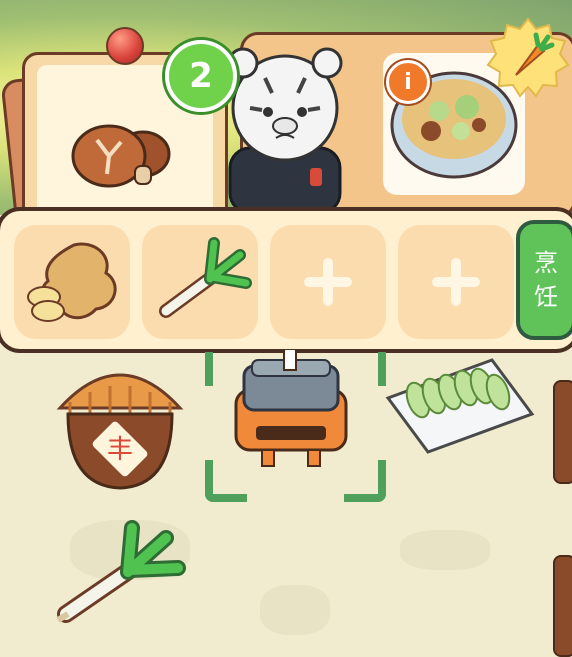 Image resolution: width=572 pixels, height=657 pixels. I want to click on cook-button: 烹 饪, so click(544, 280).